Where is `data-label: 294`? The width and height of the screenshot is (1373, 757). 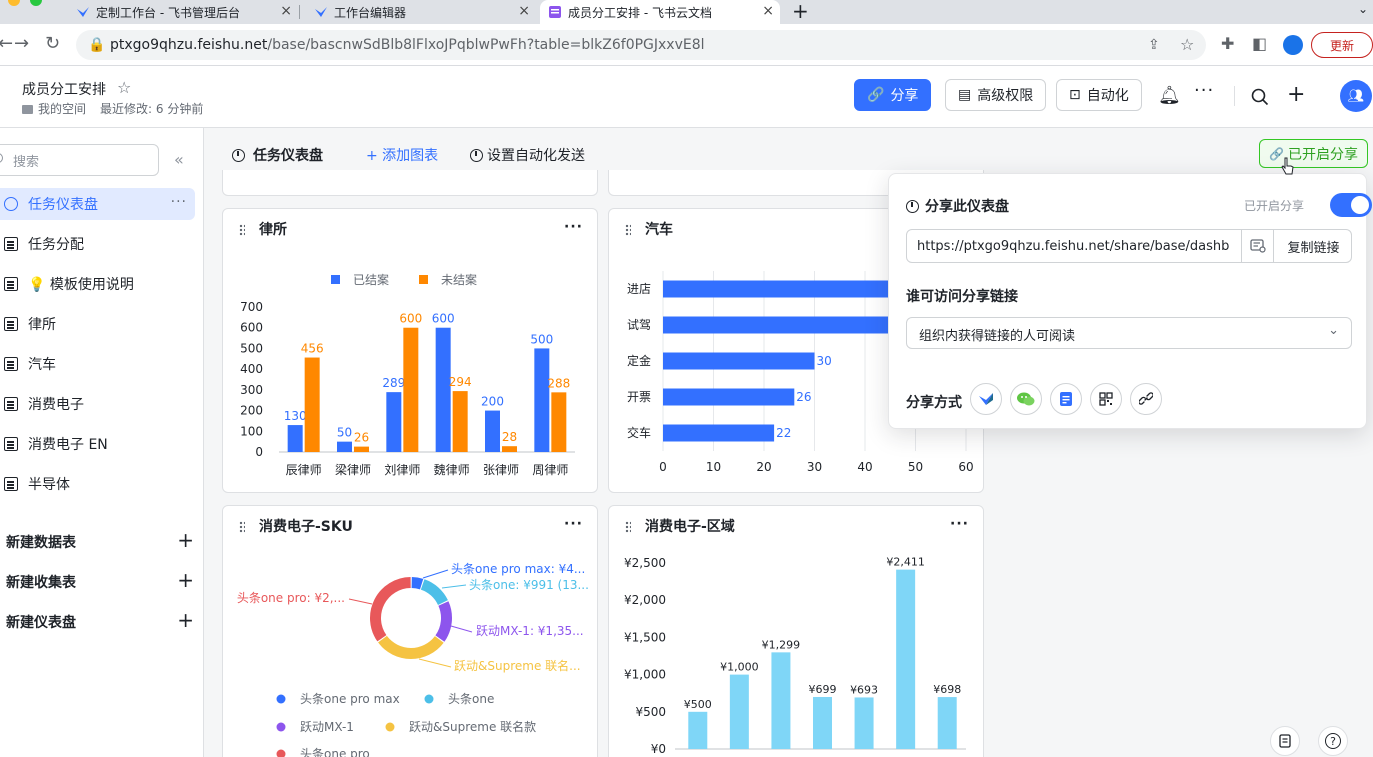 data-label: 294 is located at coordinates (460, 382).